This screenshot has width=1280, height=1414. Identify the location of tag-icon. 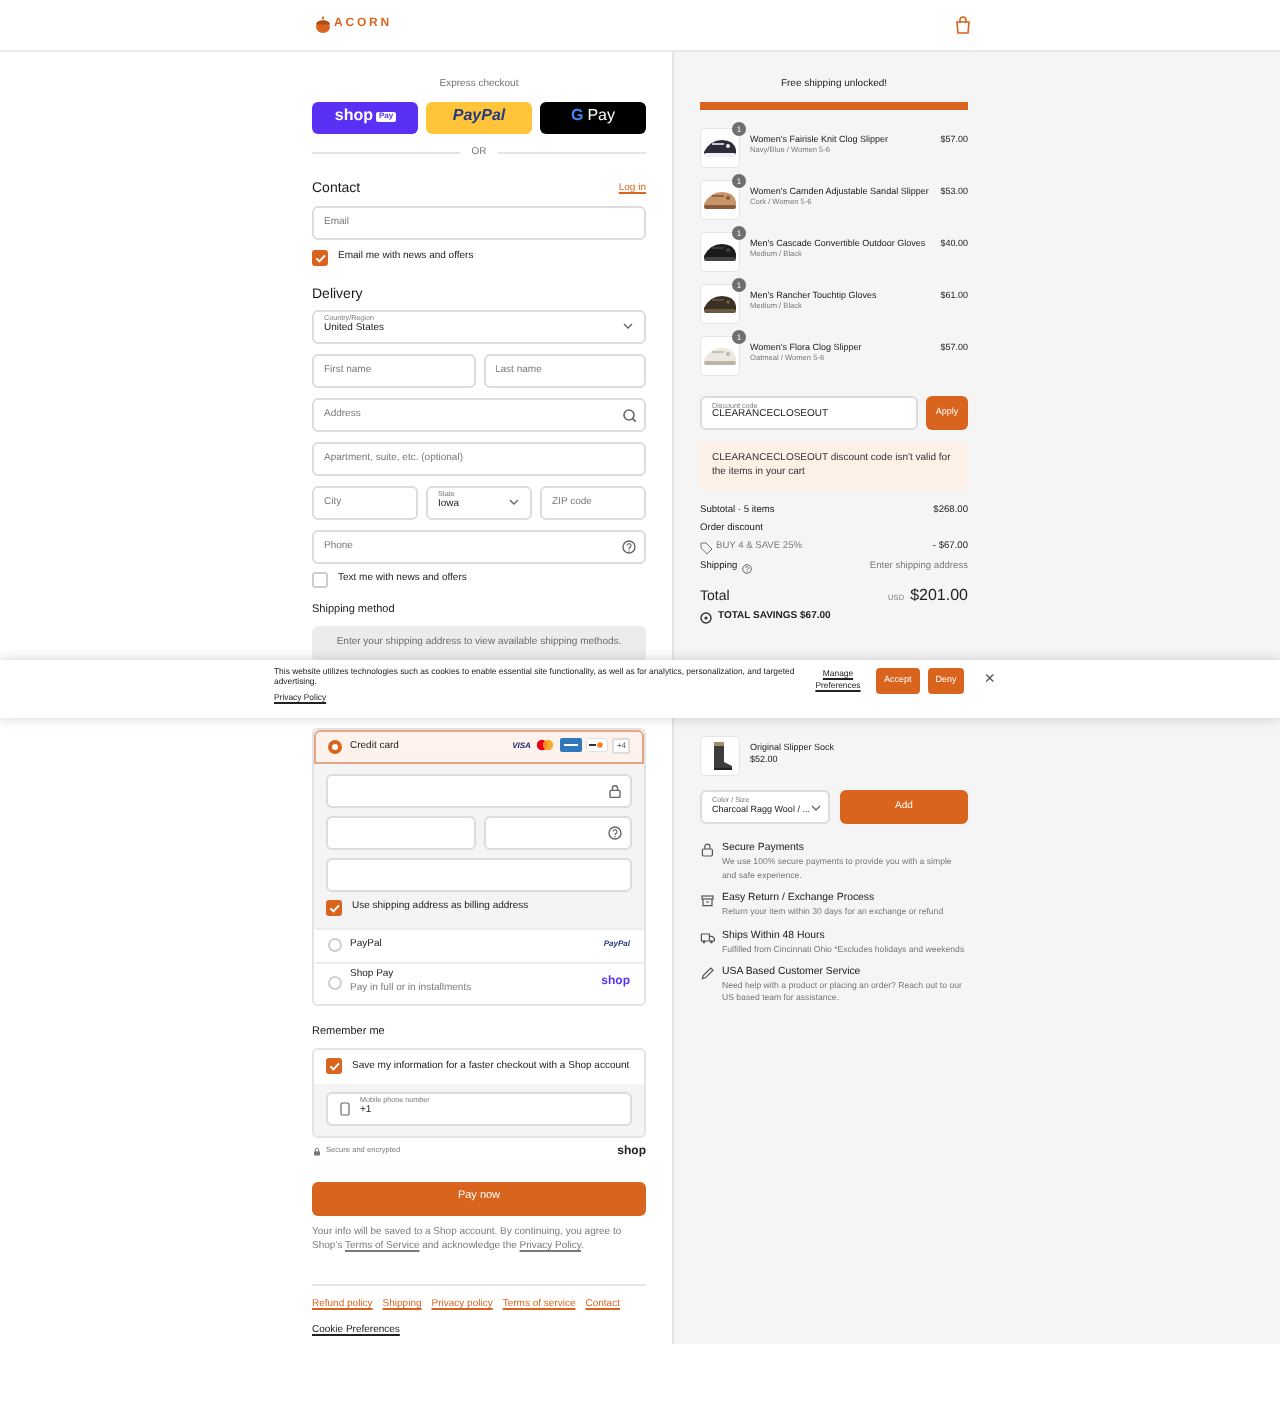
(706, 547).